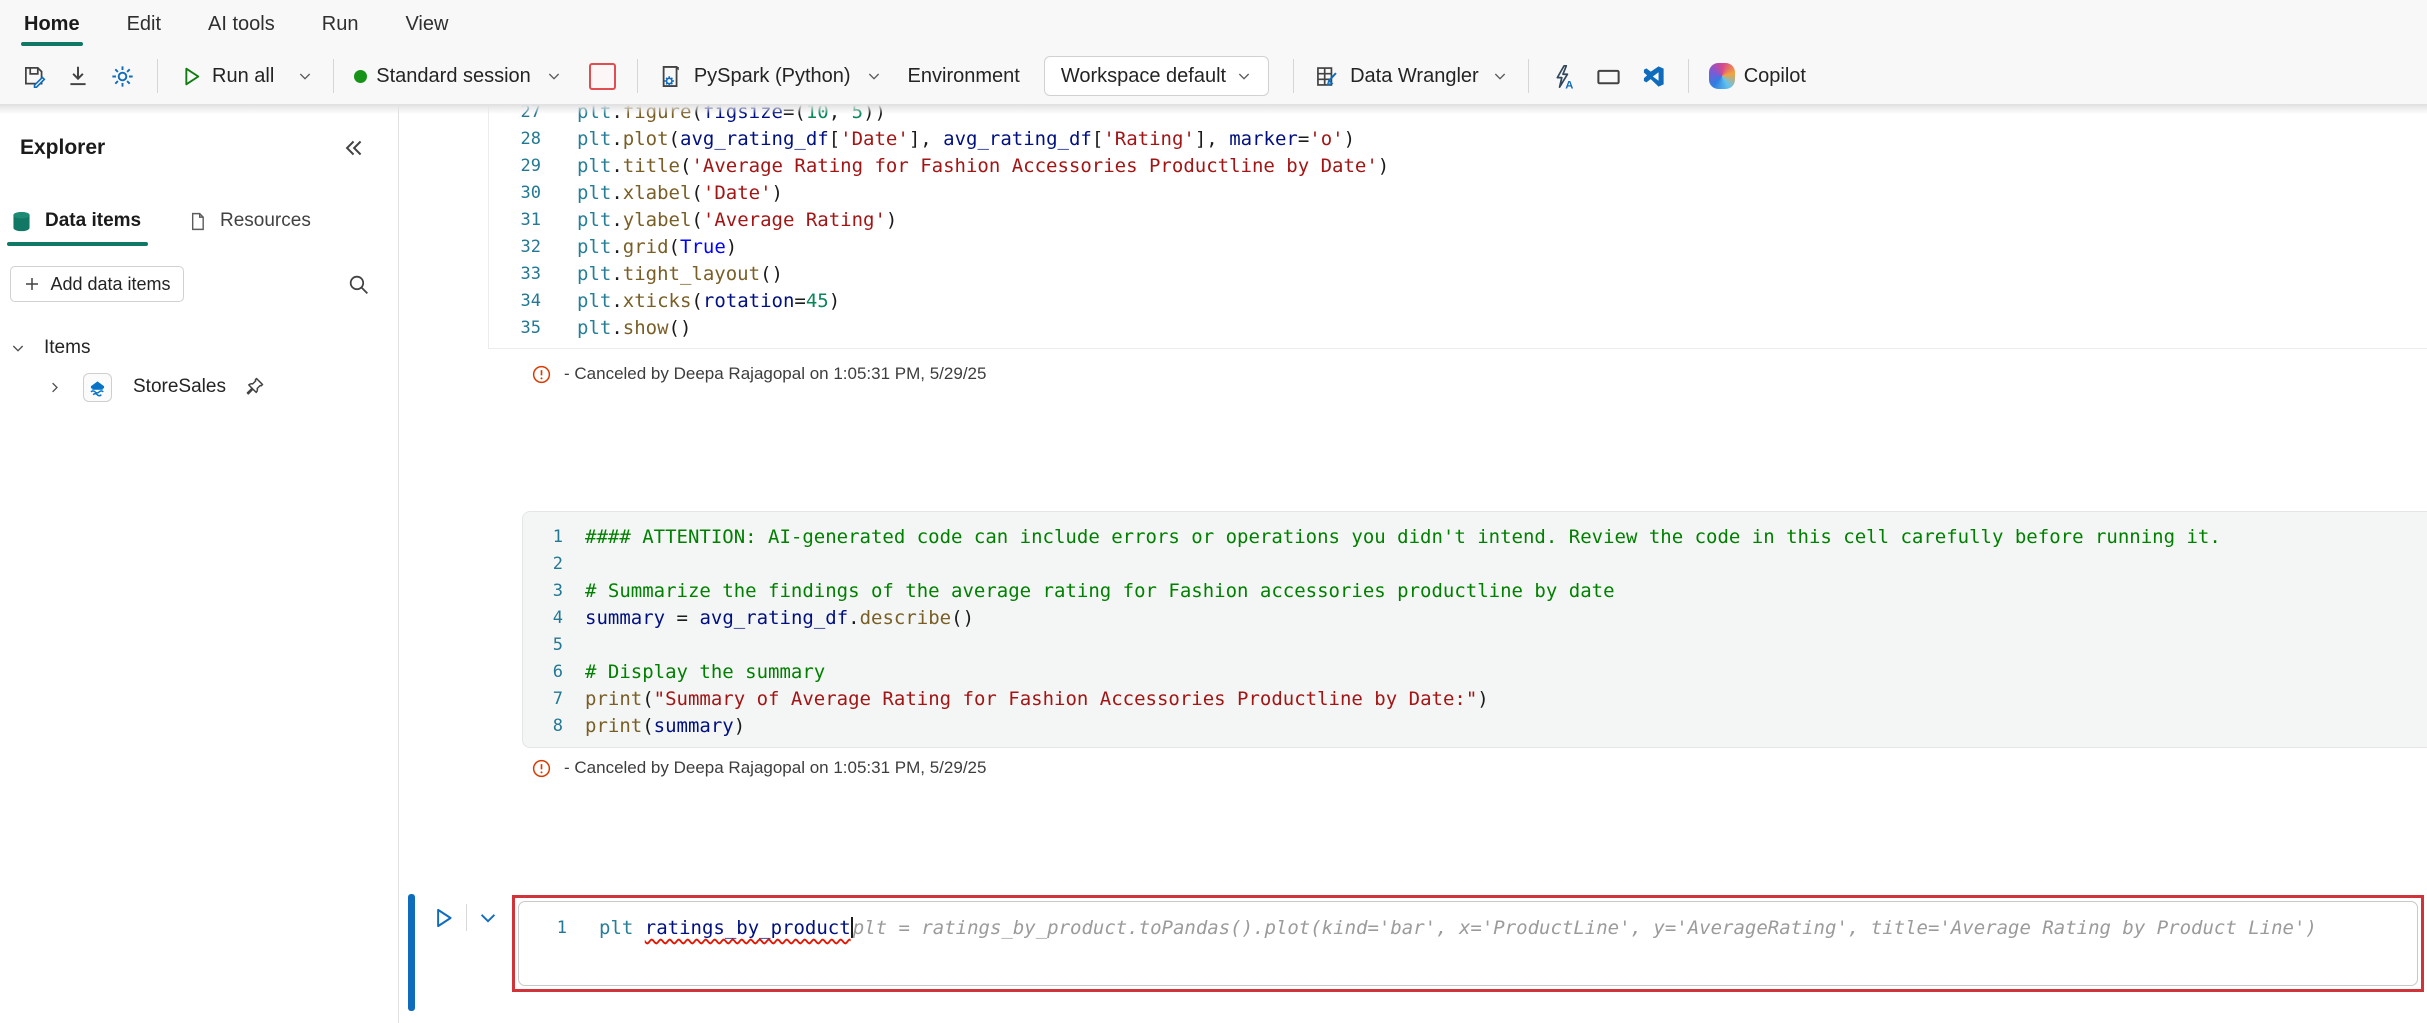 The image size is (2427, 1023). Describe the element at coordinates (21, 221) in the screenshot. I see `database-icon` at that location.